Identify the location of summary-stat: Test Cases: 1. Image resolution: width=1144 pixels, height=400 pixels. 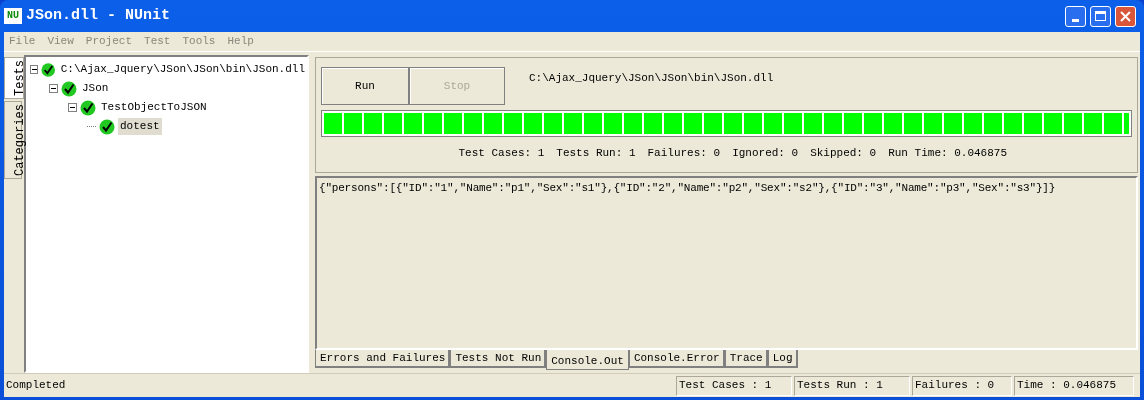
(501, 153).